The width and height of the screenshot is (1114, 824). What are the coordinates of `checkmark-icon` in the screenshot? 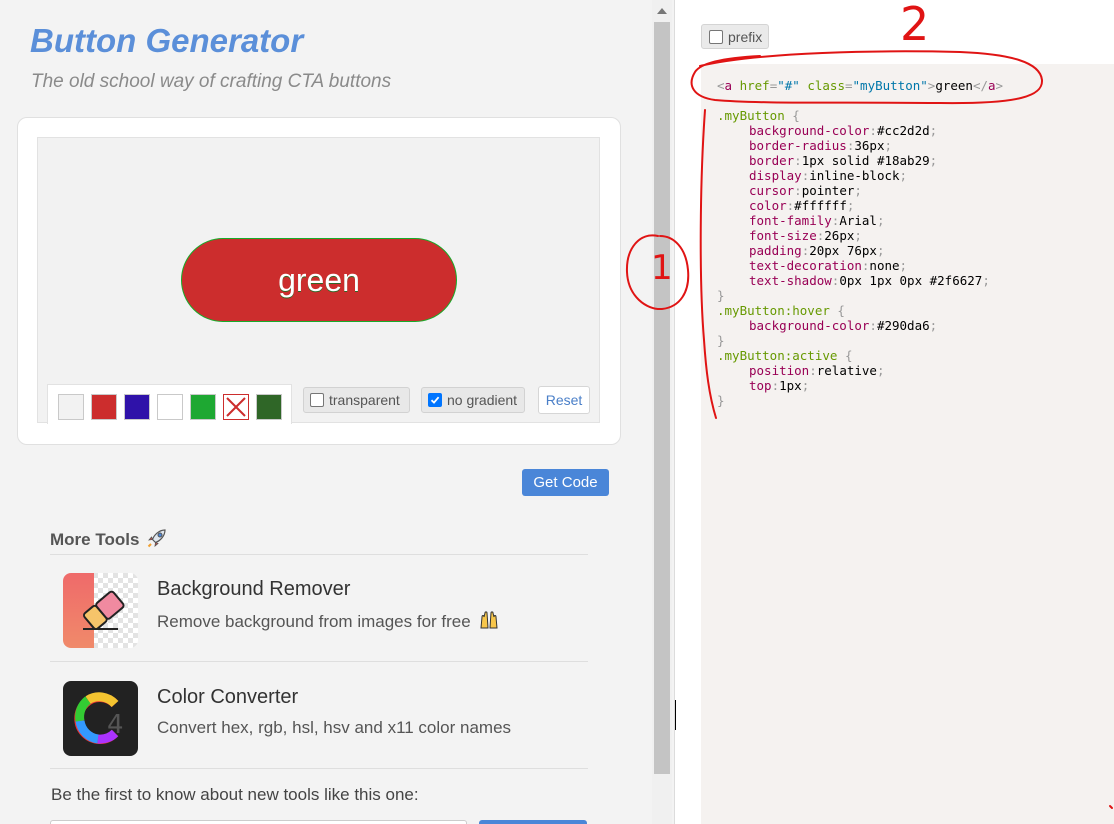 It's located at (435, 400).